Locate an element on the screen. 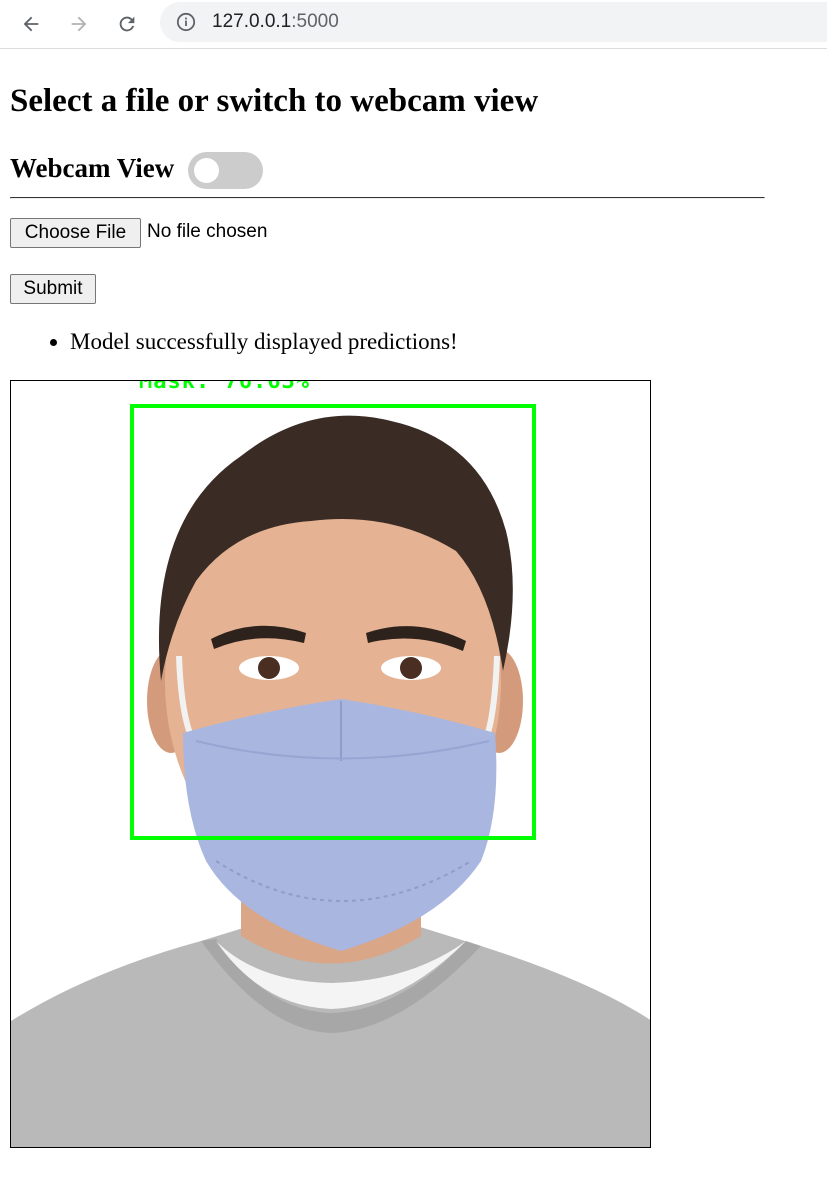 Image resolution: width=827 pixels, height=1187 pixels. divider is located at coordinates (387, 198).